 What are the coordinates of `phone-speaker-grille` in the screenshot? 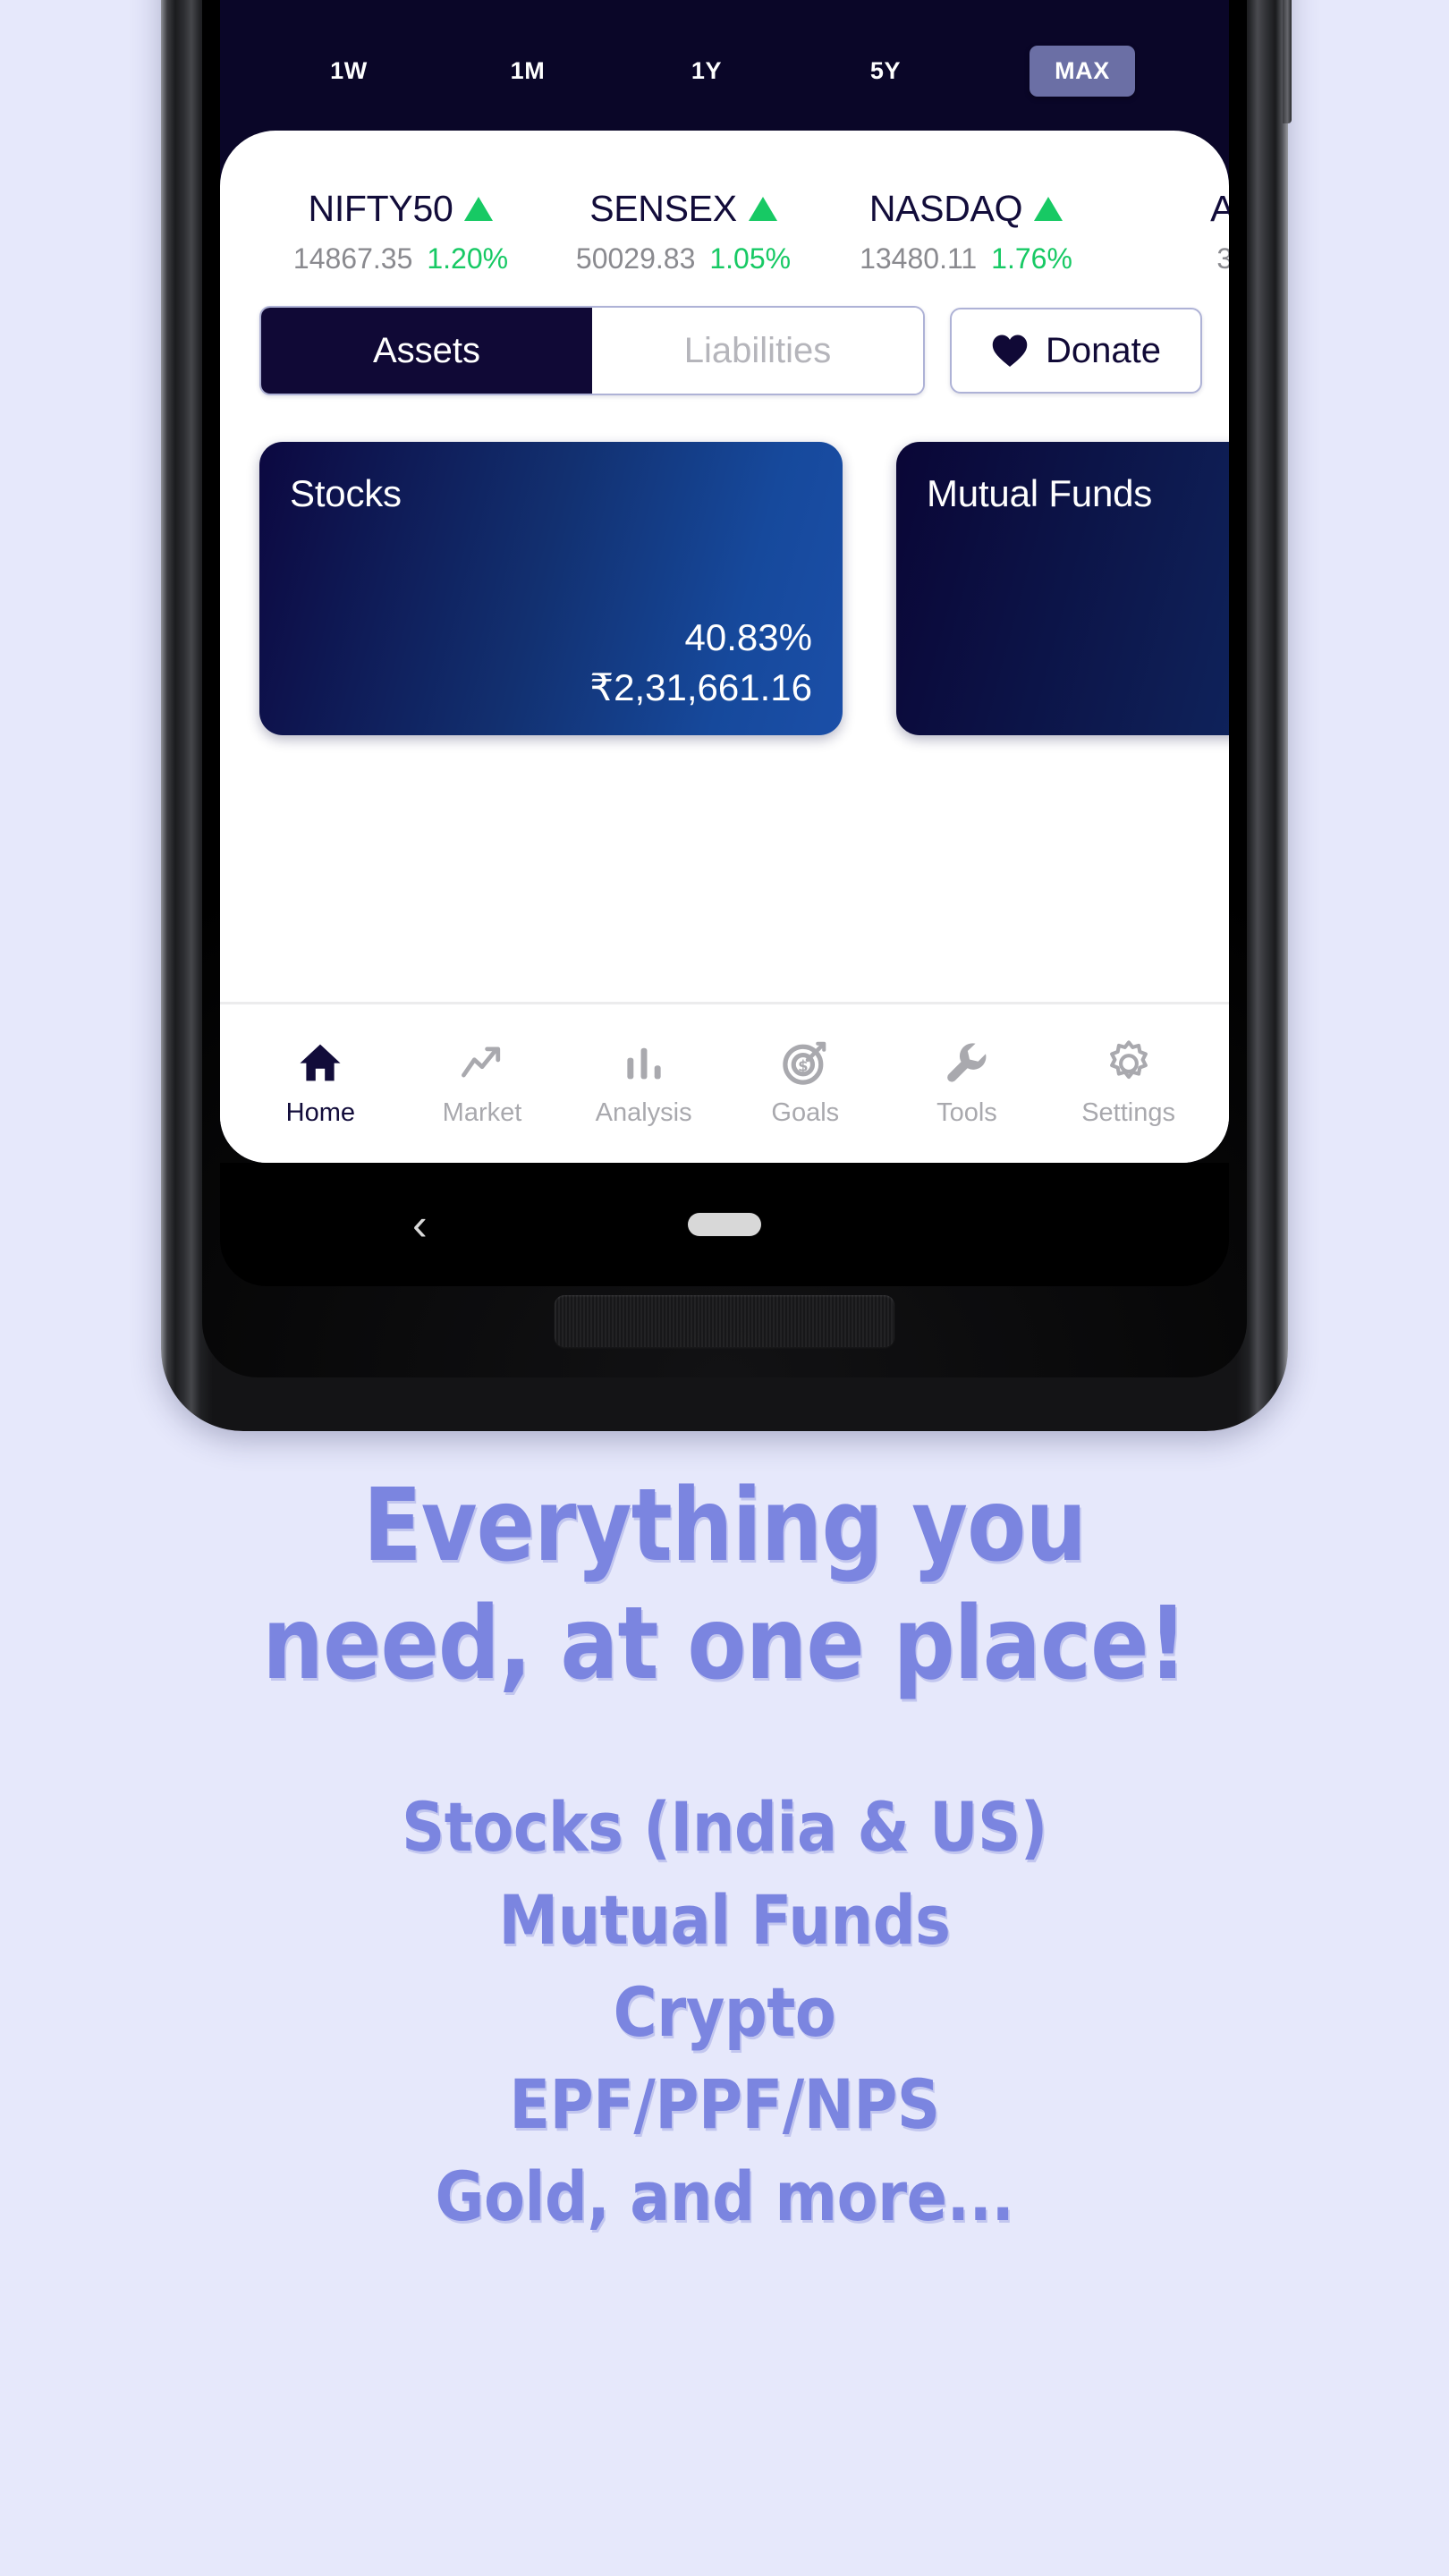 It's located at (724, 1321).